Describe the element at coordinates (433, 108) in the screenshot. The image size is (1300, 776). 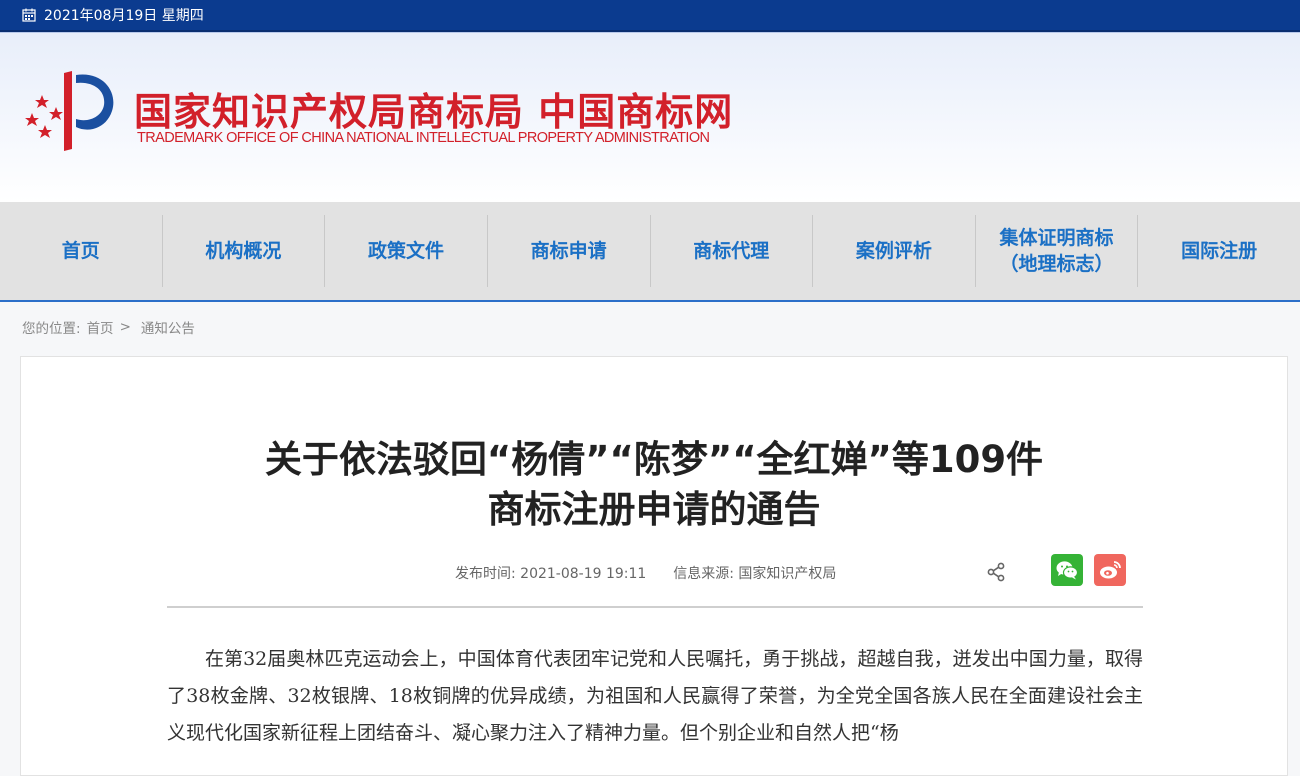
I see `site-logo-chinese: 国家知识产权局商标局 中国商标网` at that location.